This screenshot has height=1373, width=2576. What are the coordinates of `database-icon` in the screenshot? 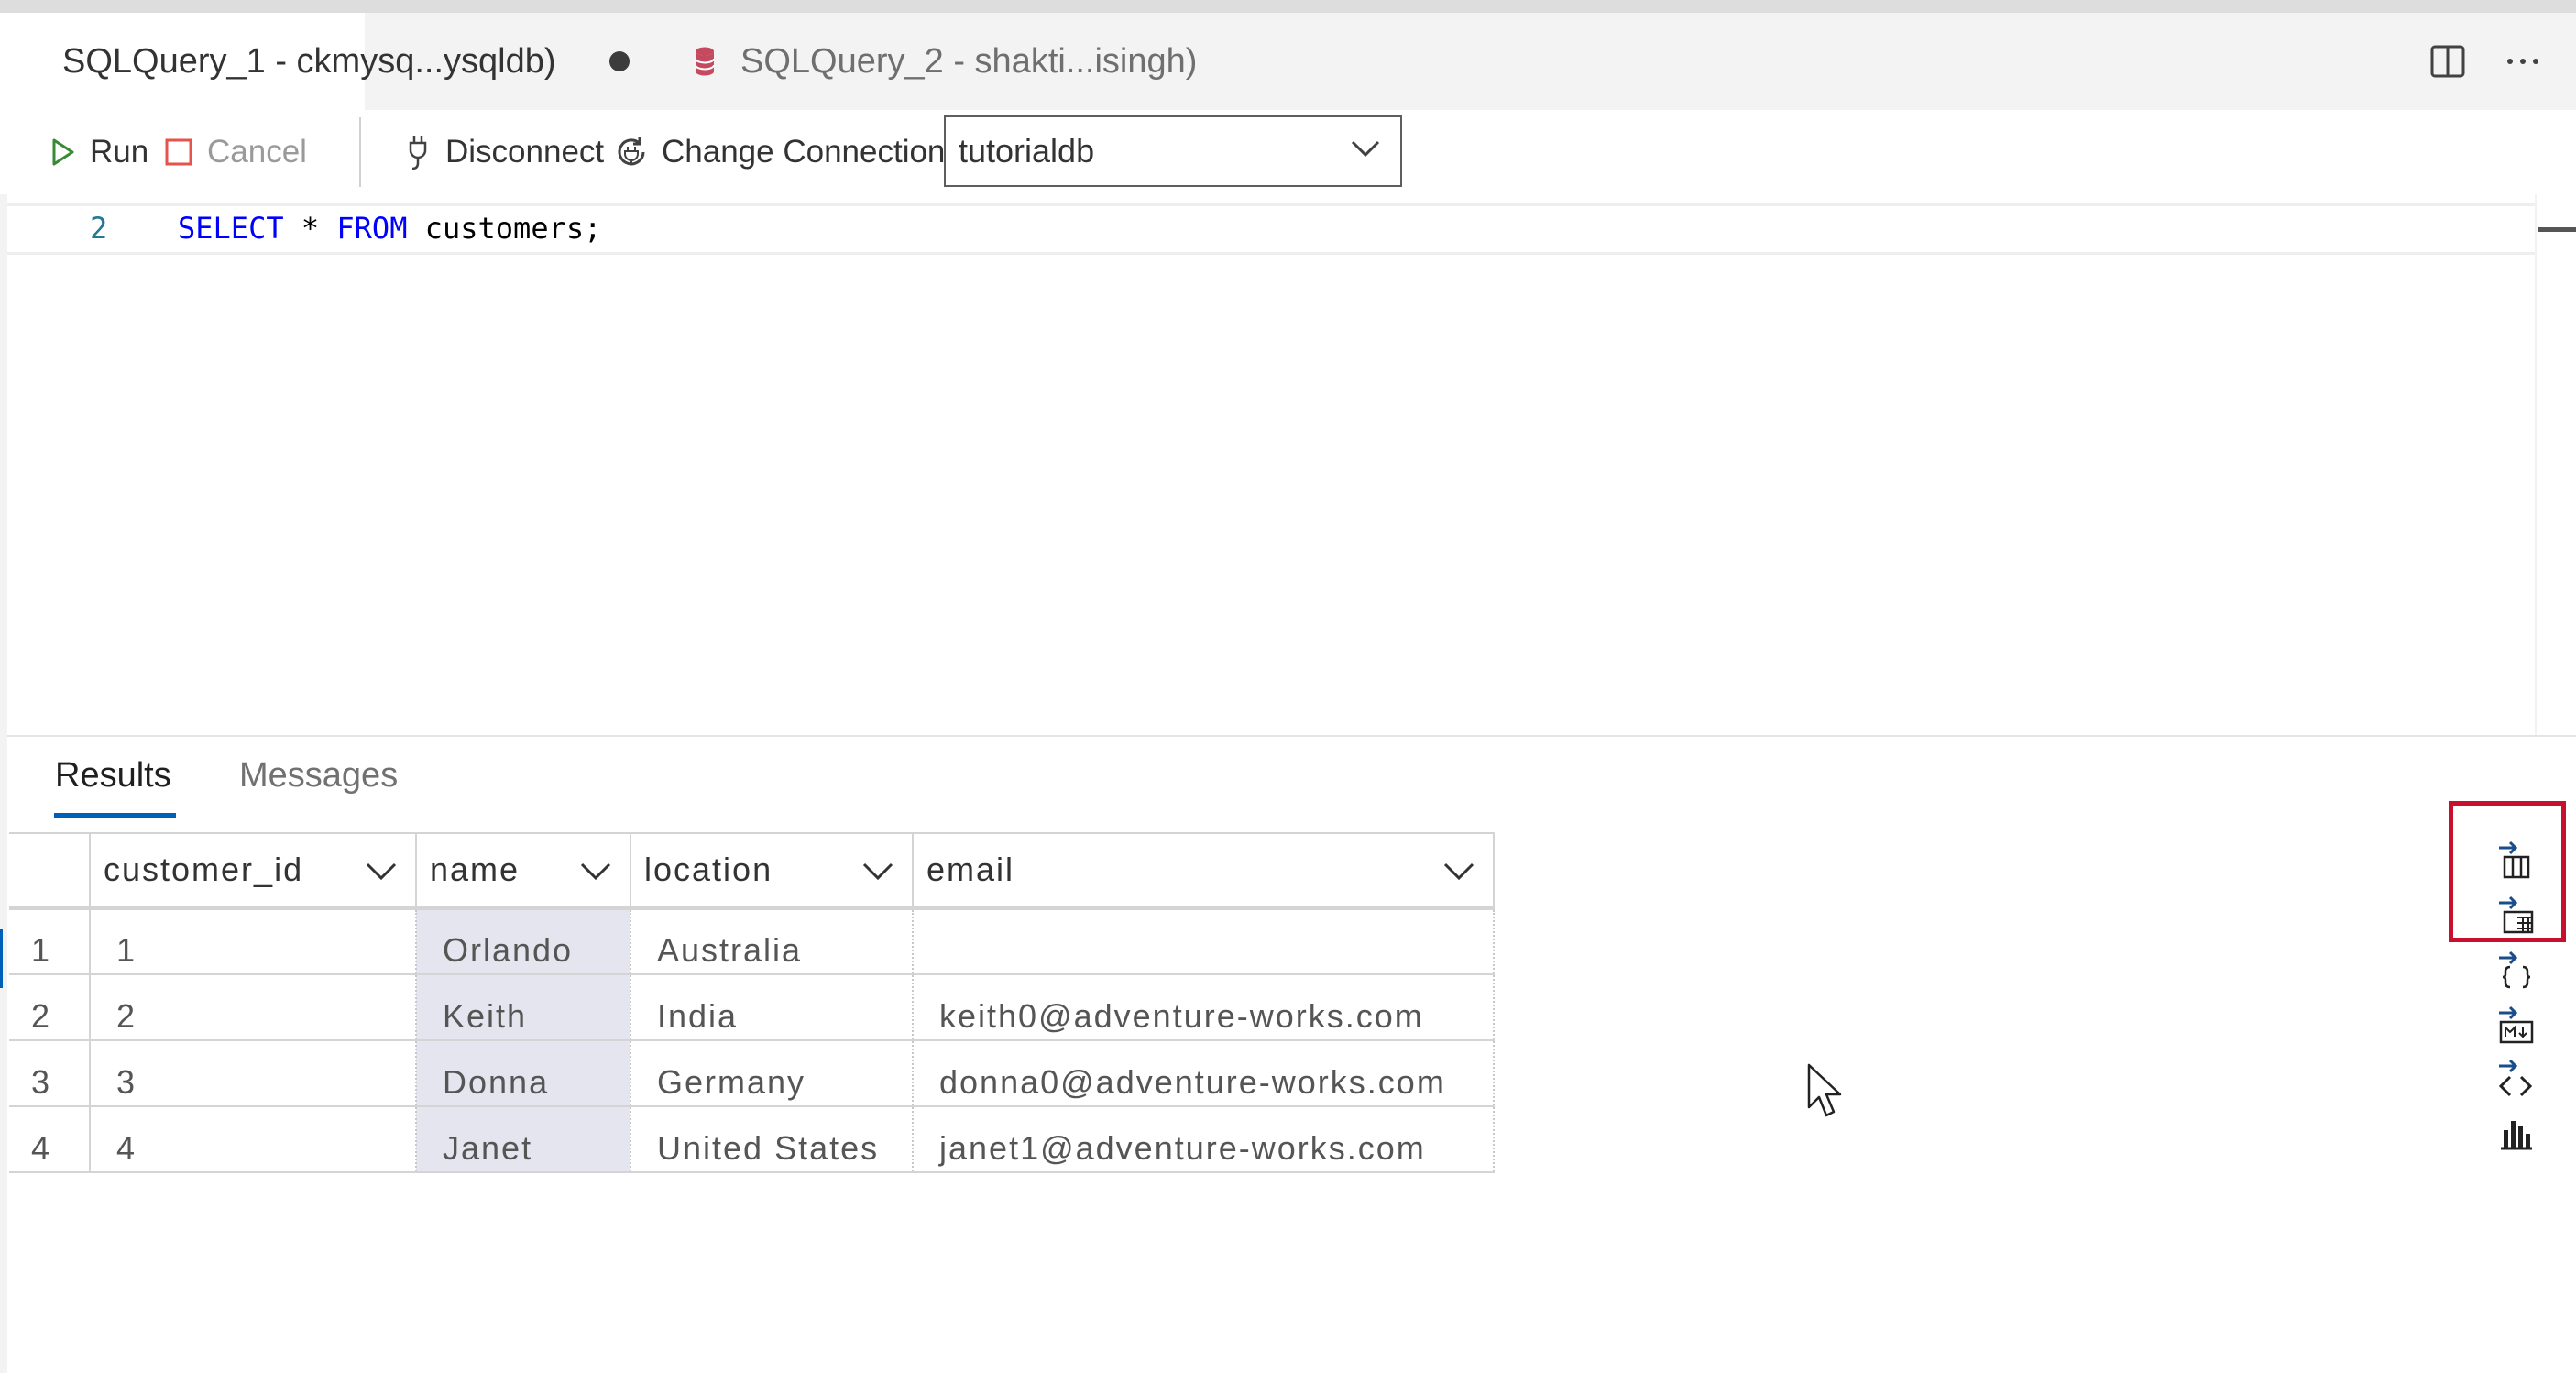 It's located at (705, 61).